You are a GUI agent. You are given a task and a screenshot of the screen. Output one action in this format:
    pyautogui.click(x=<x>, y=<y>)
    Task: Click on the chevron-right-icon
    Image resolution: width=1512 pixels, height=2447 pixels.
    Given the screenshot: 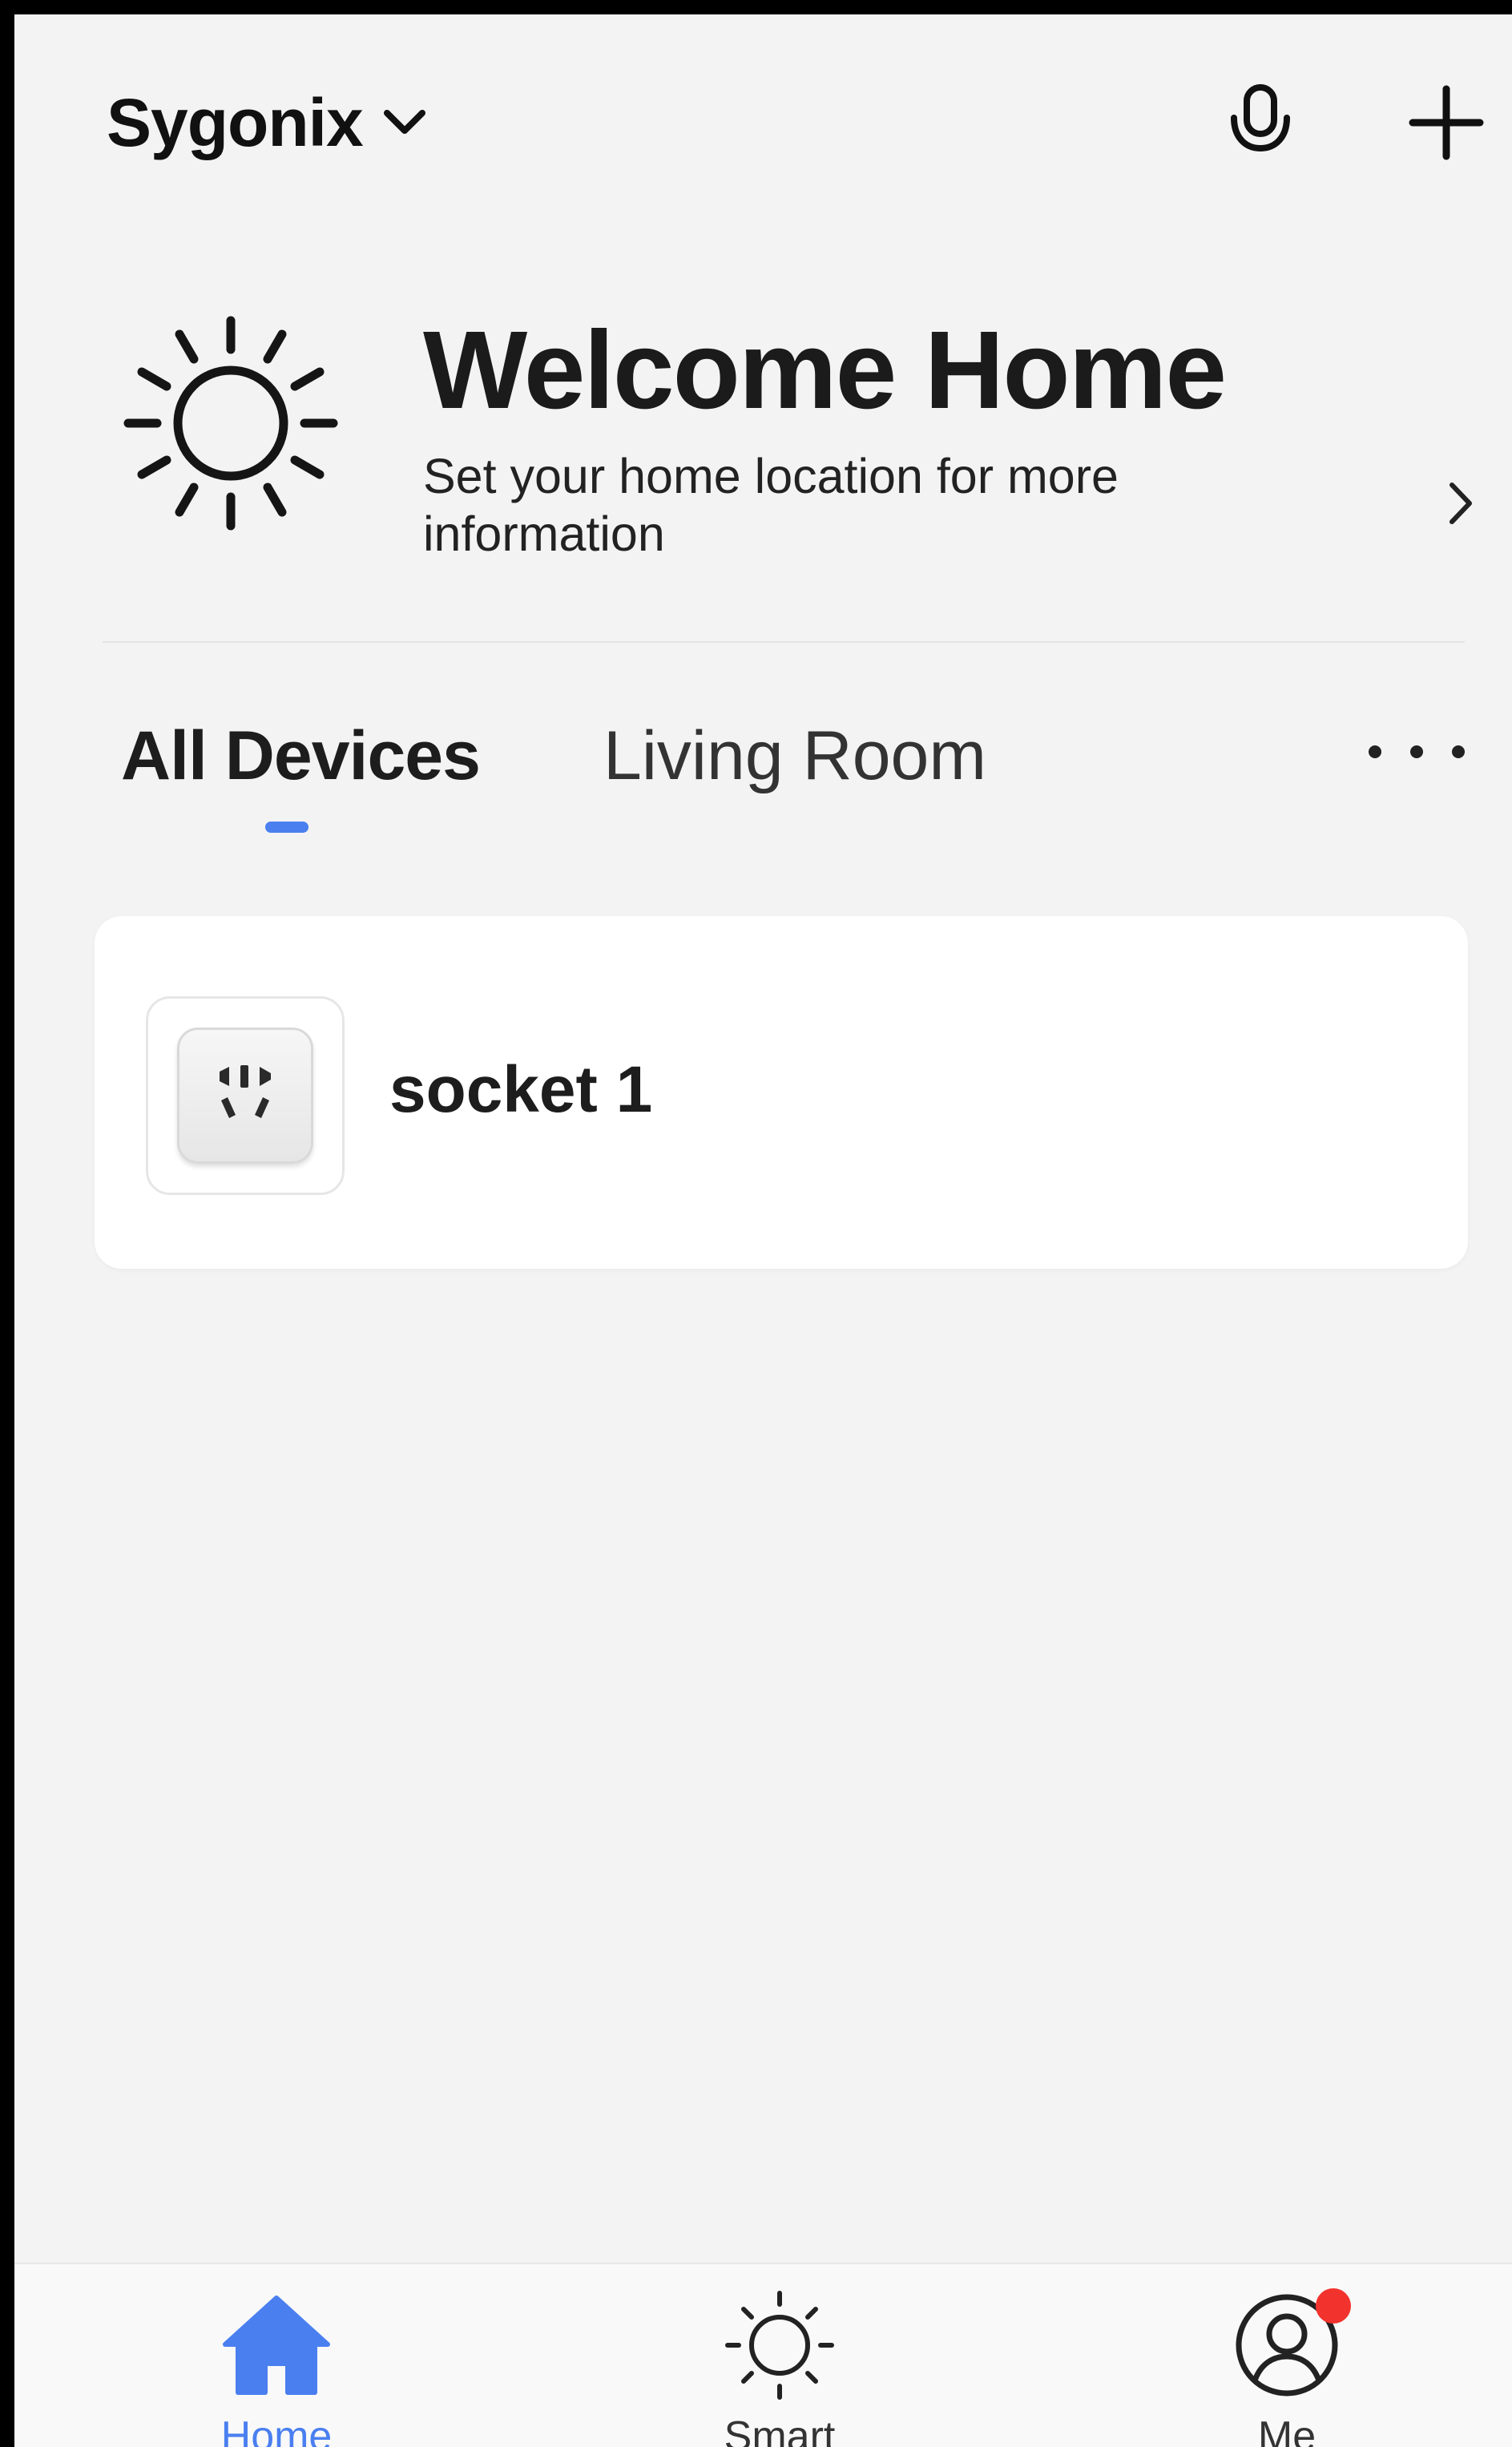 What is the action you would take?
    pyautogui.click(x=1461, y=503)
    